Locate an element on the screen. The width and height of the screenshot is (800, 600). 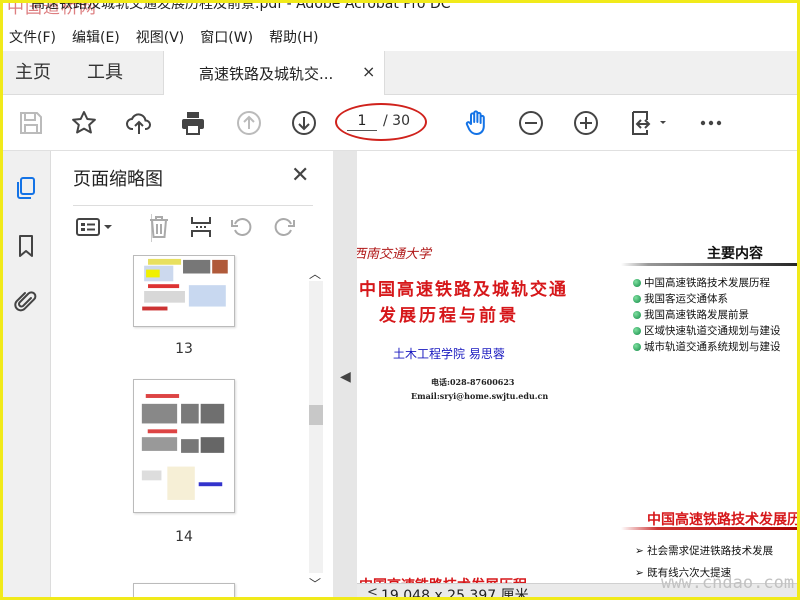
menu-help: 帮助(H) is located at coordinates (295, 37).